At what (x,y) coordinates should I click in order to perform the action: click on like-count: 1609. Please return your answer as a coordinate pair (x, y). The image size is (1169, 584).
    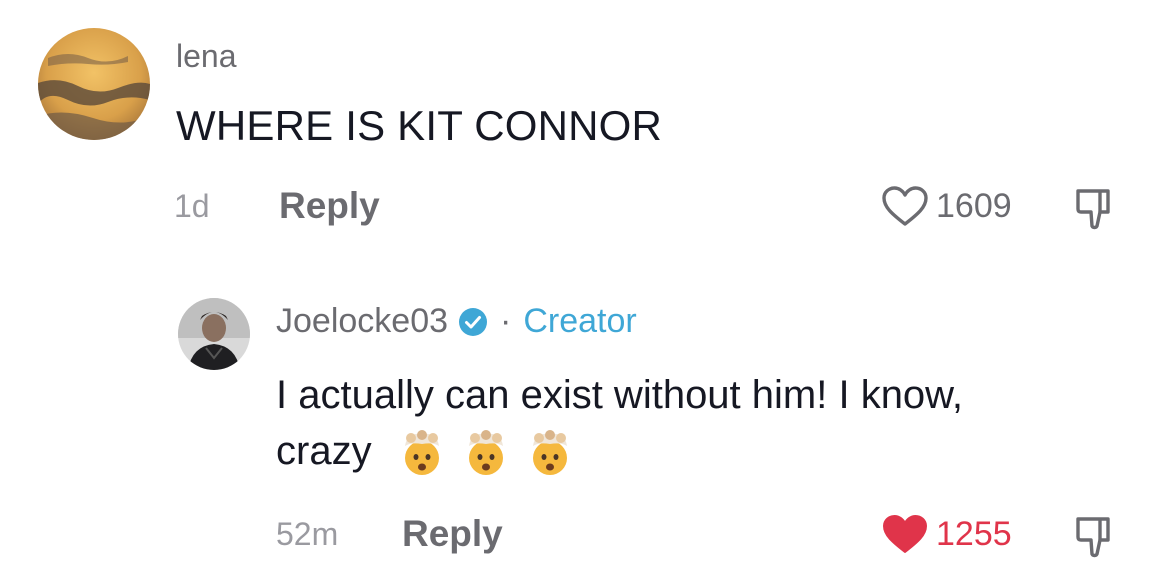
    Looking at the image, I should click on (974, 205).